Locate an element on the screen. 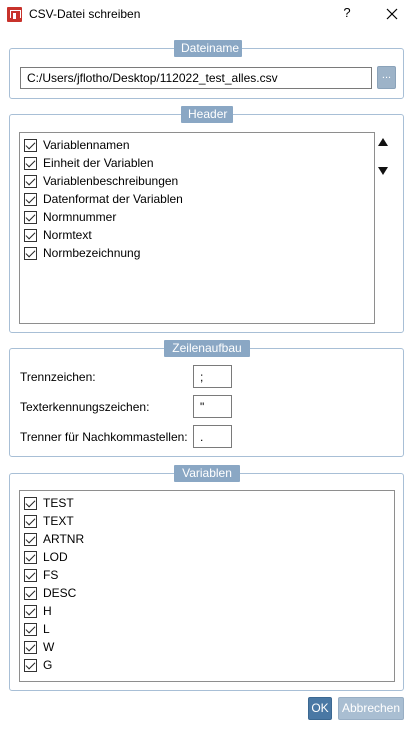 This screenshot has height=729, width=411. trennzeichen-label: Trennzeichen: is located at coordinates (58, 377).